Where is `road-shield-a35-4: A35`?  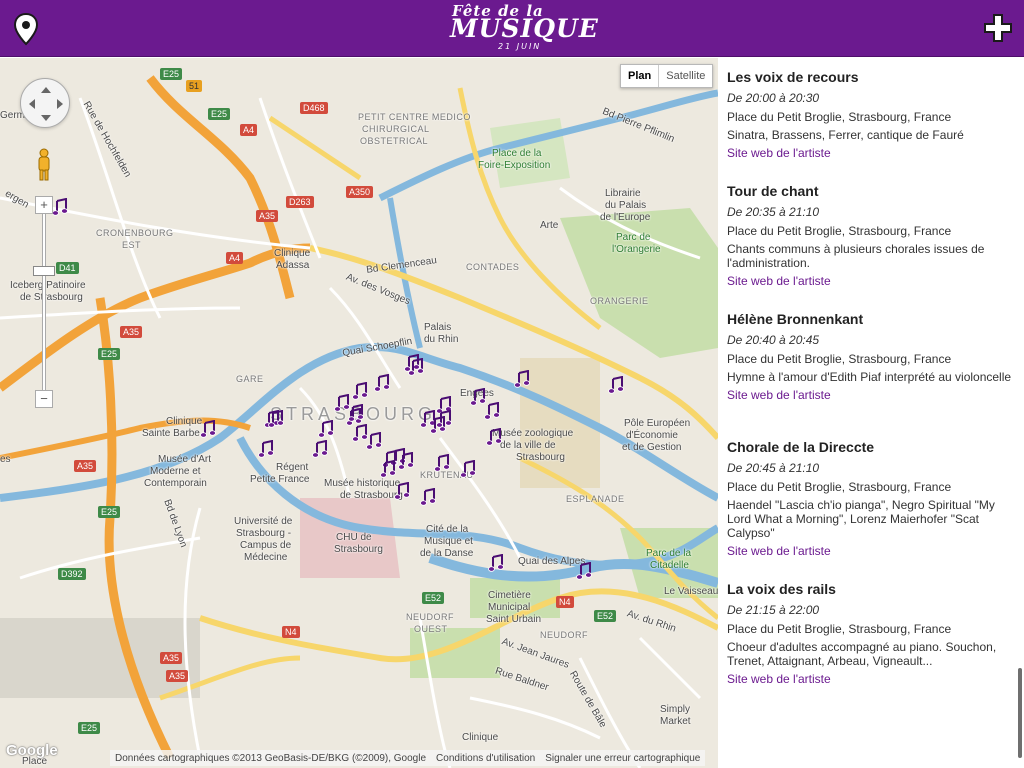
road-shield-a35-4: A35 is located at coordinates (171, 658).